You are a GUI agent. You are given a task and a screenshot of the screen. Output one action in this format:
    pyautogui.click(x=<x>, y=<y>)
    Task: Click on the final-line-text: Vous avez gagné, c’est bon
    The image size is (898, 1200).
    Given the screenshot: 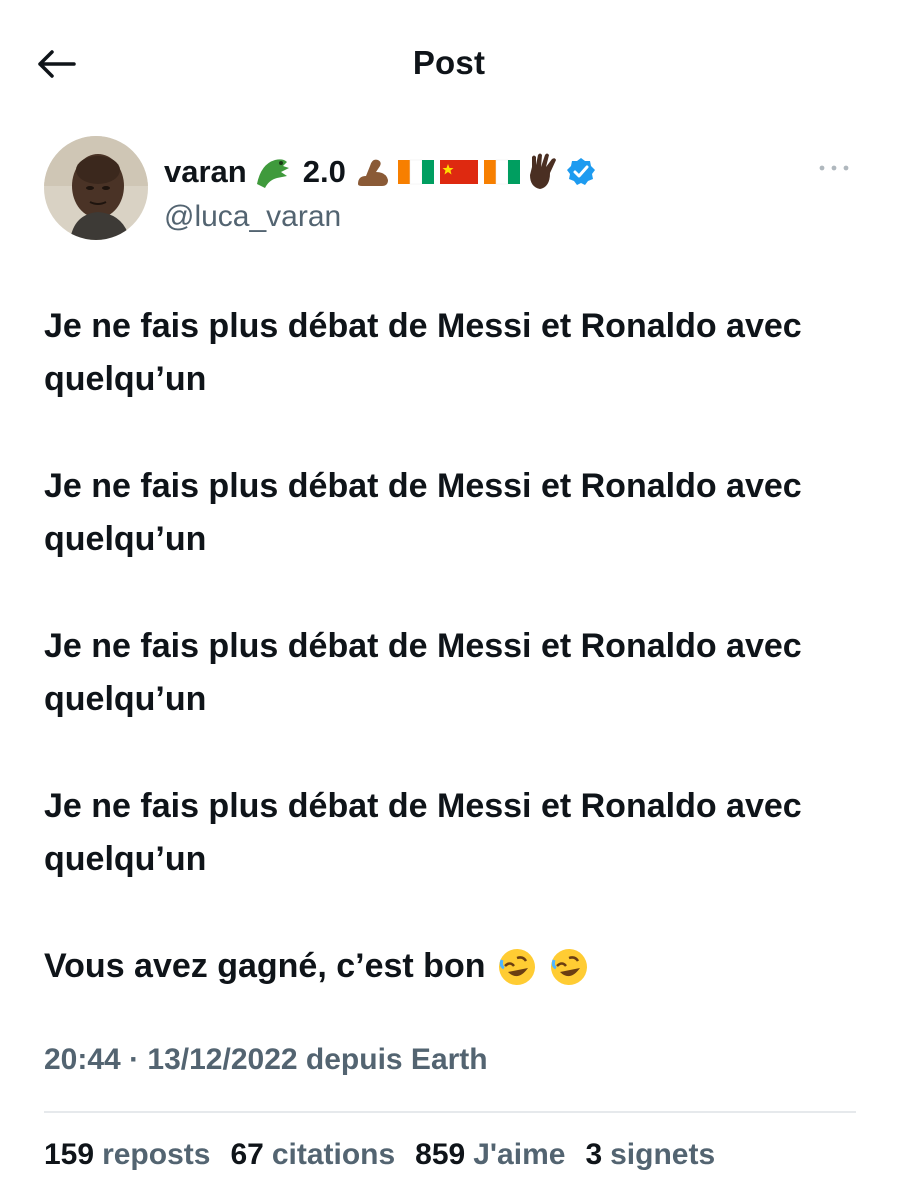 What is the action you would take?
    pyautogui.click(x=265, y=966)
    